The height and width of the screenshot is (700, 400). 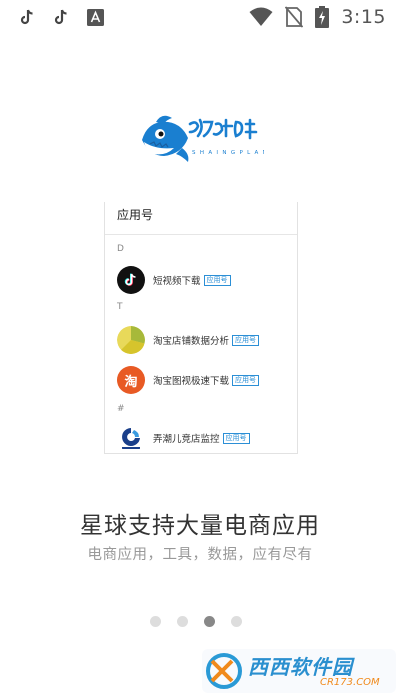 I want to click on app-name: 淘宝图视极速下载, so click(x=191, y=381).